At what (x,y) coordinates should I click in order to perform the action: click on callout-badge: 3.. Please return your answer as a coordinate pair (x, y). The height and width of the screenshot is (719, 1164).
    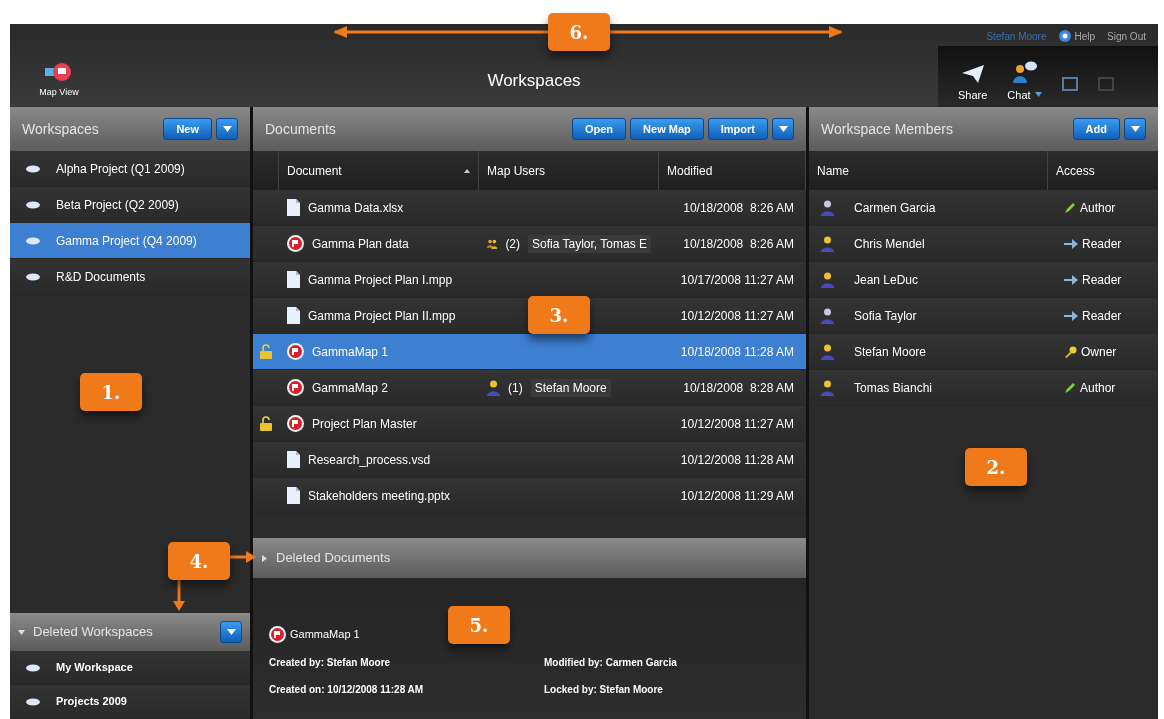
    Looking at the image, I should click on (559, 315).